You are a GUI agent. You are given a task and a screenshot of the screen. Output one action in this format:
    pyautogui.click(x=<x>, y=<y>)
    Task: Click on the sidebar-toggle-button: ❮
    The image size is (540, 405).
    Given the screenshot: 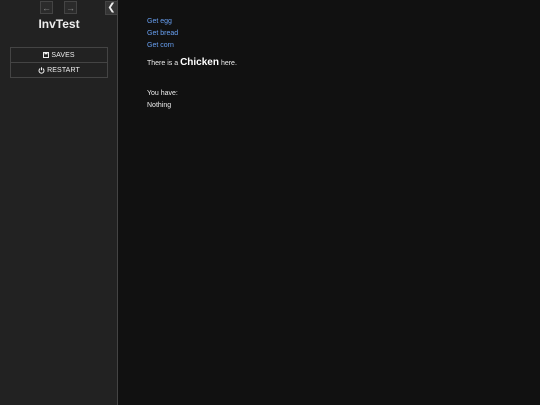 What is the action you would take?
    pyautogui.click(x=111, y=8)
    